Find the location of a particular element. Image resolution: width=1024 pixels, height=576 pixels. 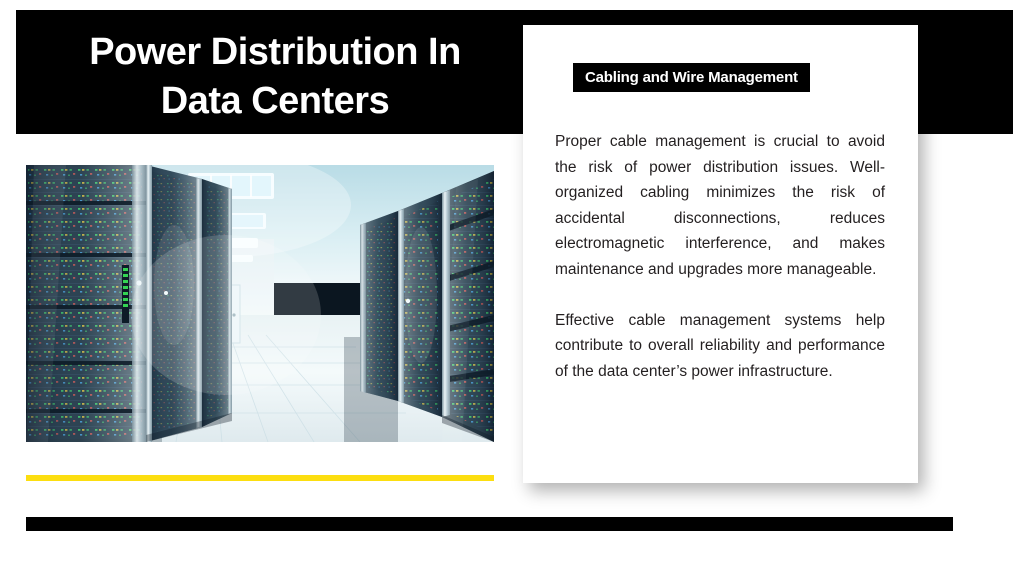

bottom-black-rule is located at coordinates (489, 524).